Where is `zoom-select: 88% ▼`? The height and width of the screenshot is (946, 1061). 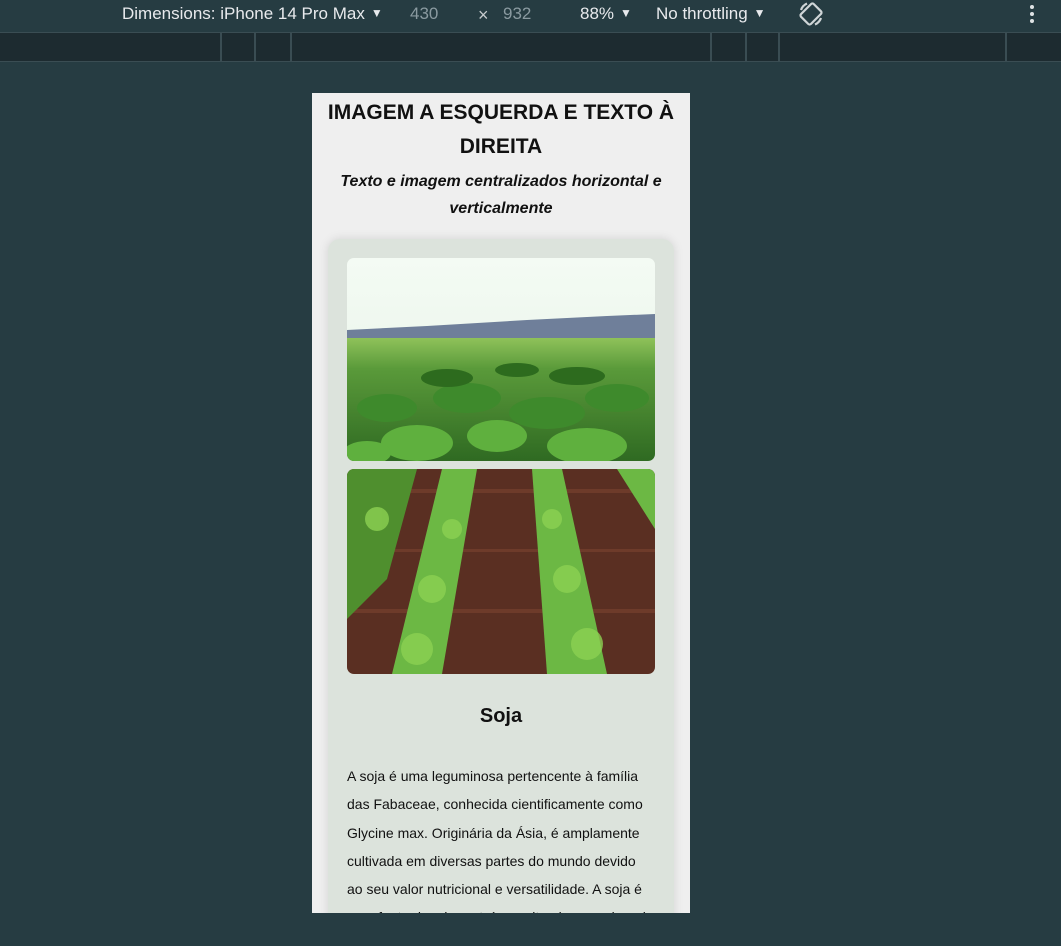
zoom-select: 88% ▼ is located at coordinates (606, 14).